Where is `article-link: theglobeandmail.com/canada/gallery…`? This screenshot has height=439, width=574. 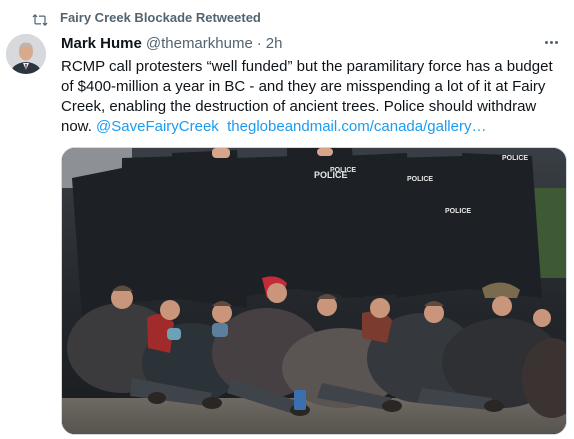 article-link: theglobeandmail.com/canada/gallery… is located at coordinates (356, 126).